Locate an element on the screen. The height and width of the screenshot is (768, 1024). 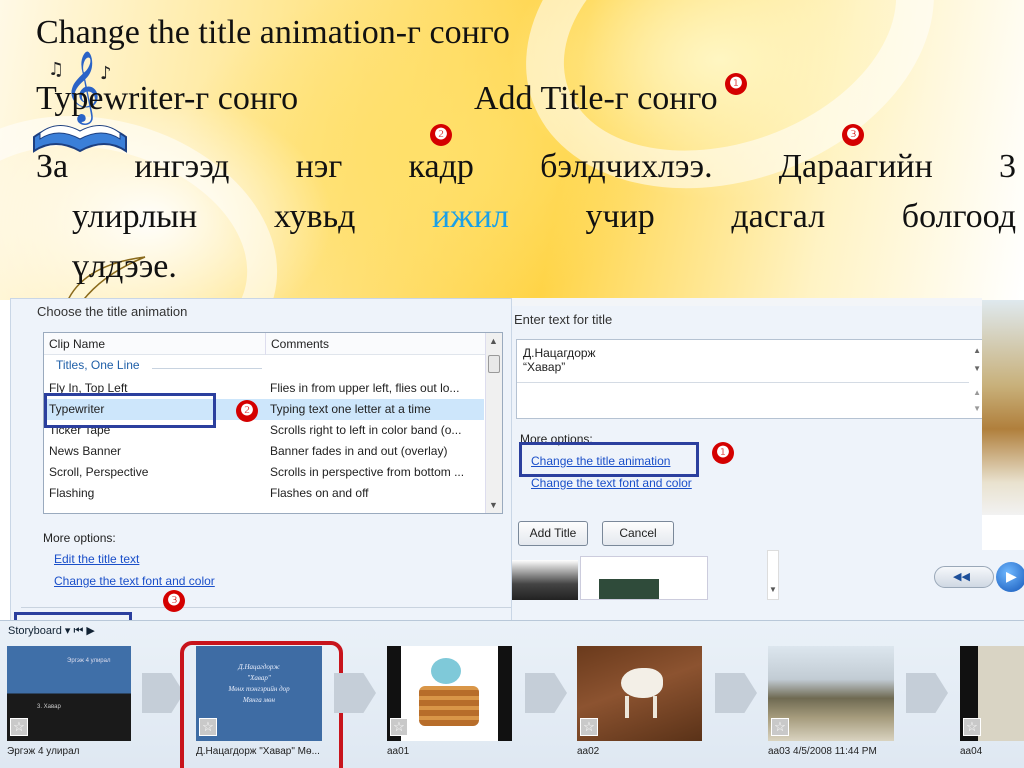
group-label: Titles, One Line is located at coordinates (98, 365).